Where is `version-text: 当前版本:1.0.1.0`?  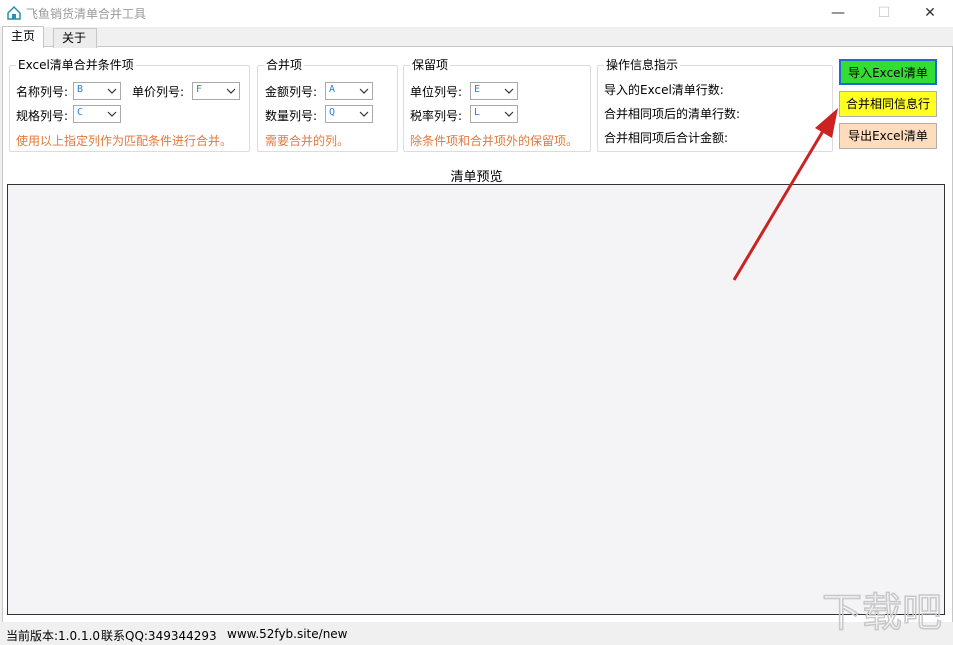 version-text: 当前版本:1.0.1.0 is located at coordinates (53, 636).